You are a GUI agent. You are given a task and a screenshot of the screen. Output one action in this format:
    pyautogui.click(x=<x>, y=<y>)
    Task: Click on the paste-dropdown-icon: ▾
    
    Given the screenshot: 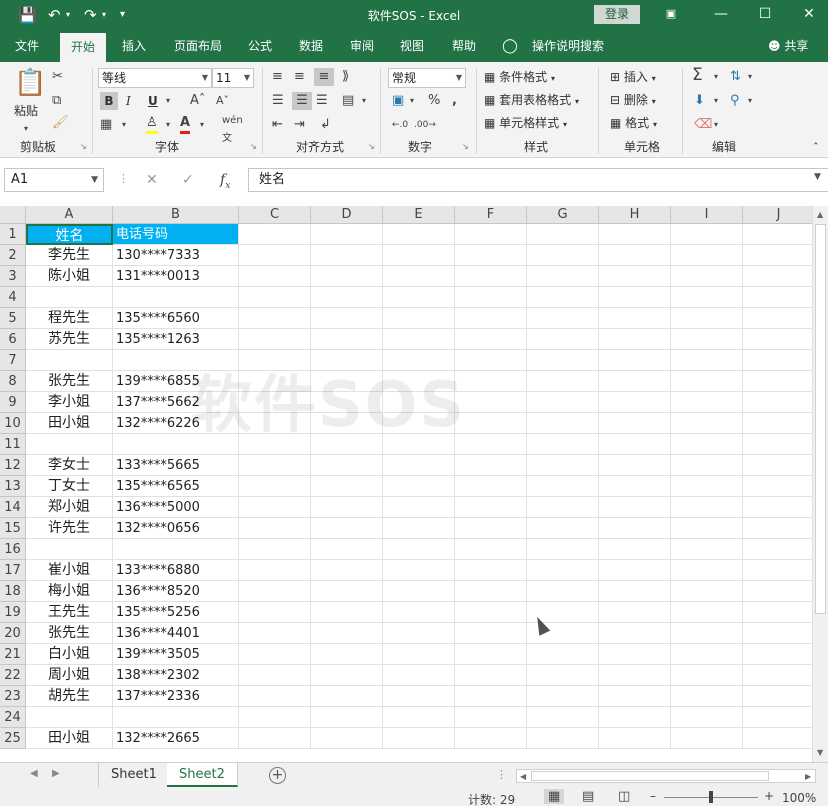 What is the action you would take?
    pyautogui.click(x=26, y=129)
    